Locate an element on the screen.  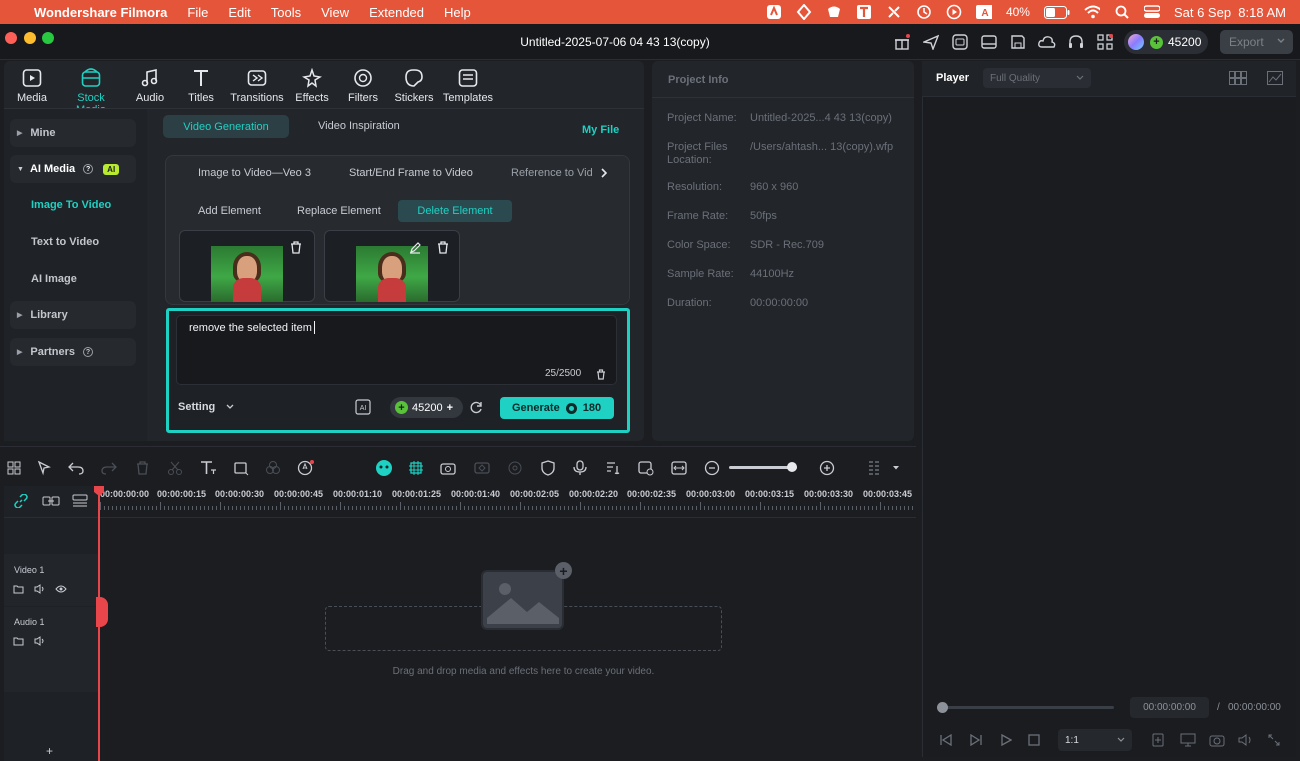
mode-tab-reference-to-video: Reference to Vid is located at coordinates (552, 173).